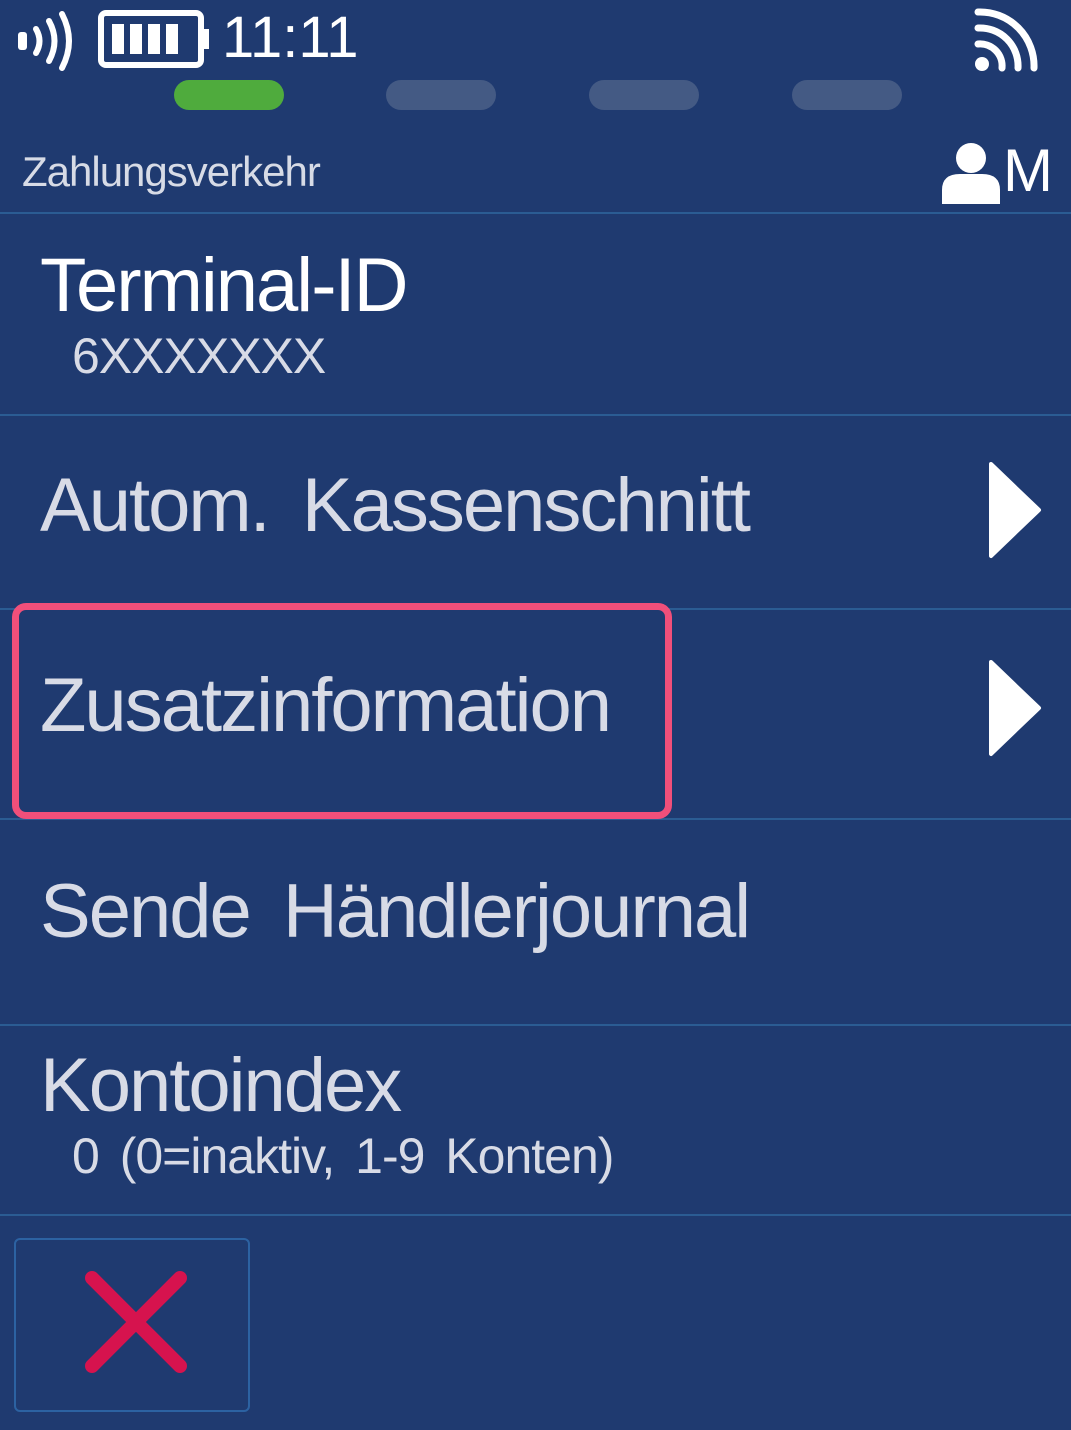 This screenshot has width=1071, height=1430. What do you see at coordinates (45, 41) in the screenshot?
I see `nfc-contactless-icon` at bounding box center [45, 41].